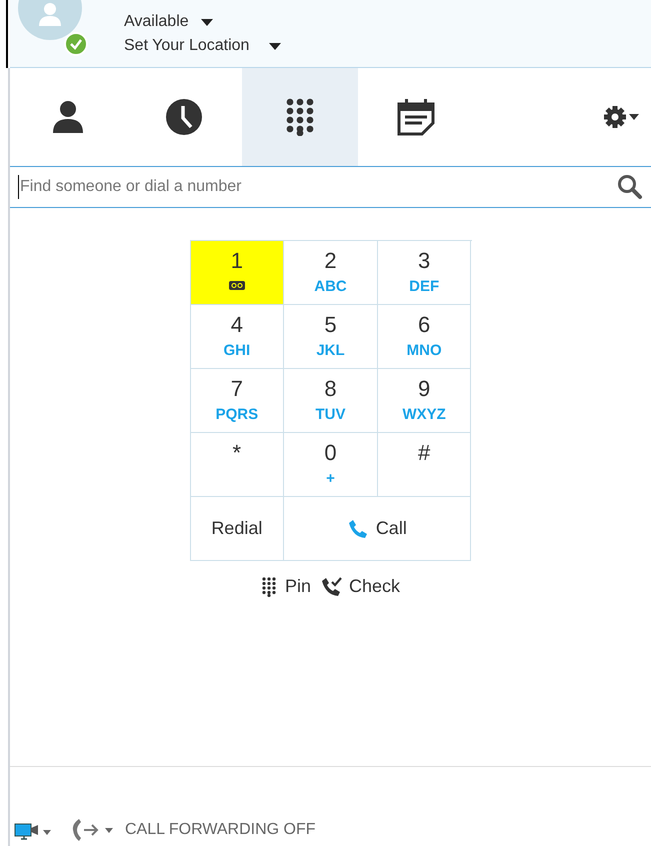  Describe the element at coordinates (193, 830) in the screenshot. I see `call-forwarding-button: CALL FORWARDING OFF` at that location.